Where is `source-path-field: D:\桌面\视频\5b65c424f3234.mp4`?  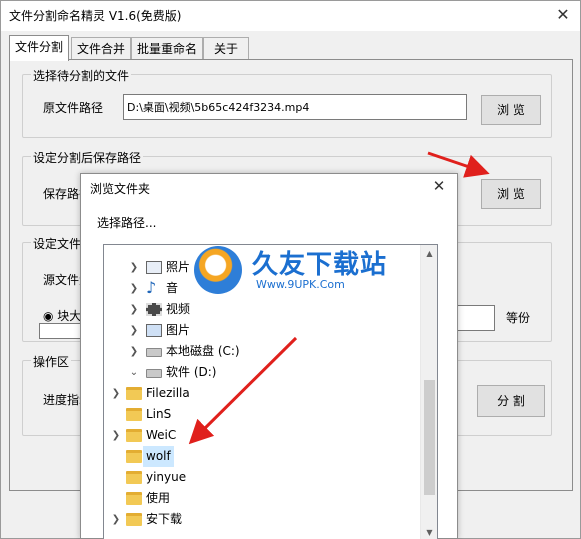 source-path-field: D:\桌面\视频\5b65c424f3234.mp4 is located at coordinates (295, 107).